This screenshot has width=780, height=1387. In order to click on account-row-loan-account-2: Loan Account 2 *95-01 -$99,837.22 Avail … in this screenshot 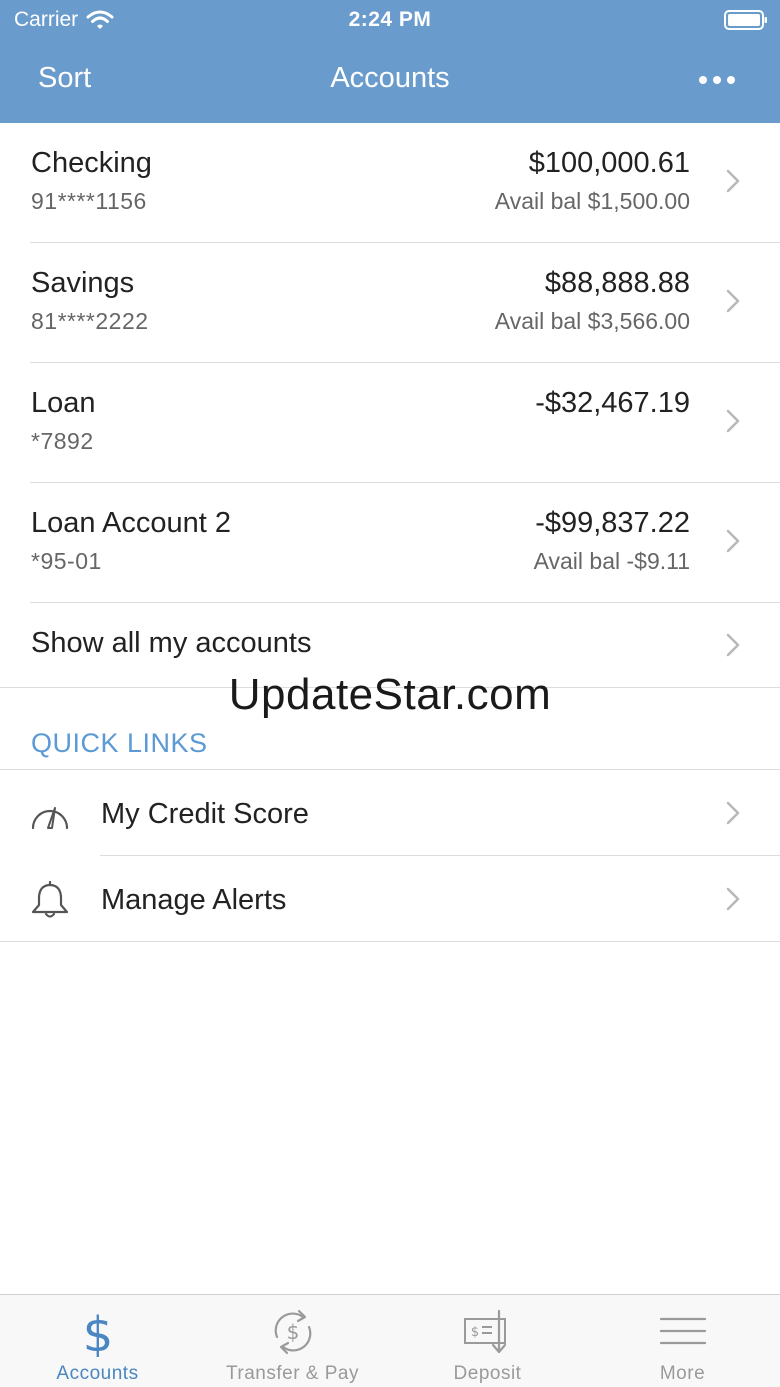, I will do `click(405, 543)`.